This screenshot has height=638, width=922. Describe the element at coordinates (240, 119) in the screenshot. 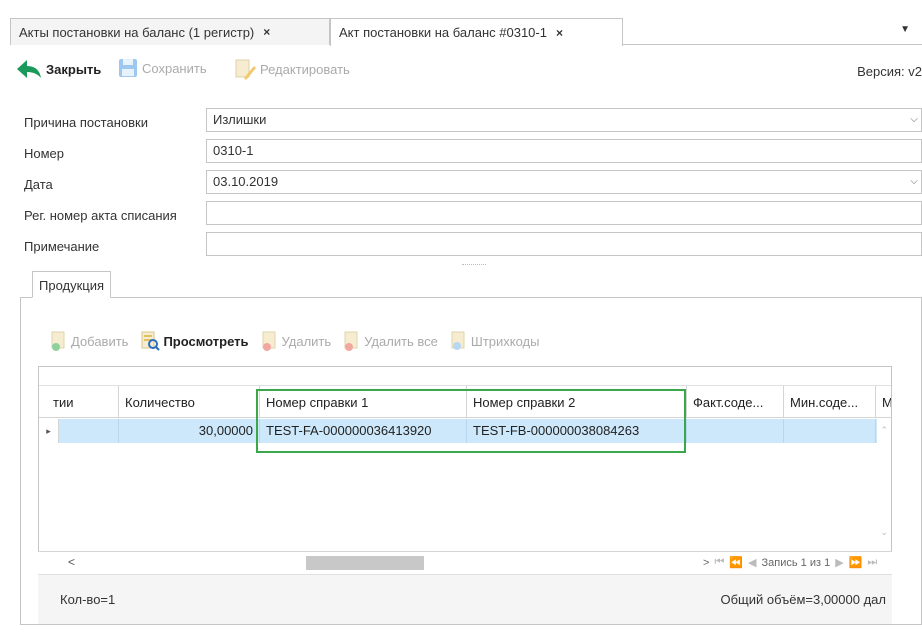

I see `reason-value: Излишки` at that location.